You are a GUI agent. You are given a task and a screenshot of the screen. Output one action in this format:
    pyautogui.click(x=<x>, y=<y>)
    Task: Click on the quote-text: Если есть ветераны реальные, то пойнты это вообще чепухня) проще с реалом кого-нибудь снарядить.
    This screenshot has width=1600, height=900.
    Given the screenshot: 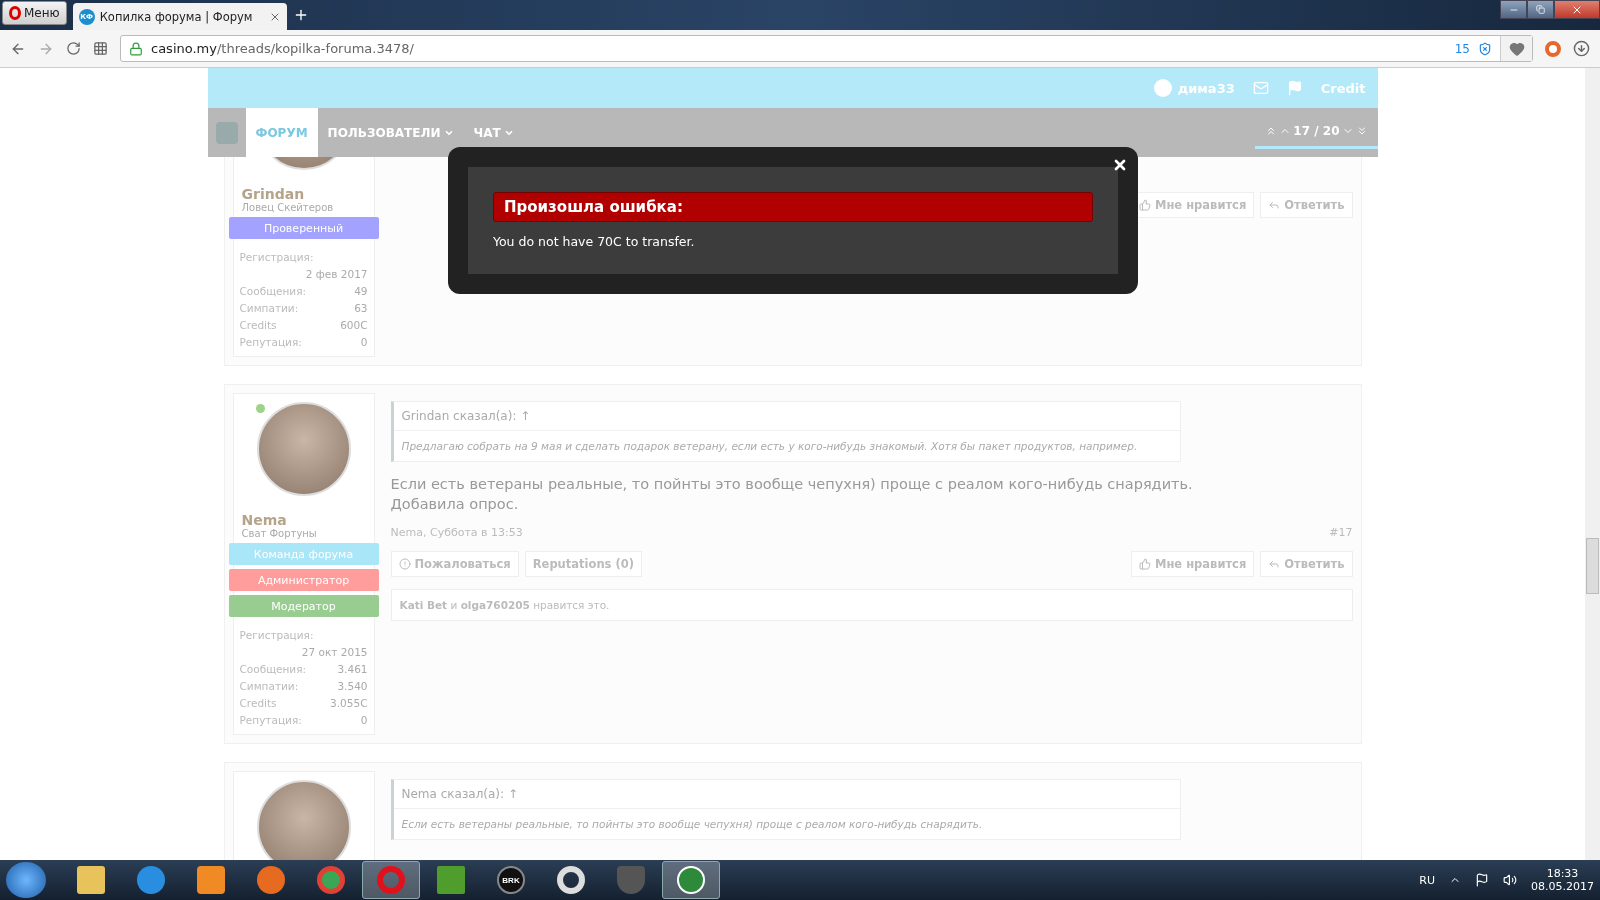 What is the action you would take?
    pyautogui.click(x=692, y=824)
    